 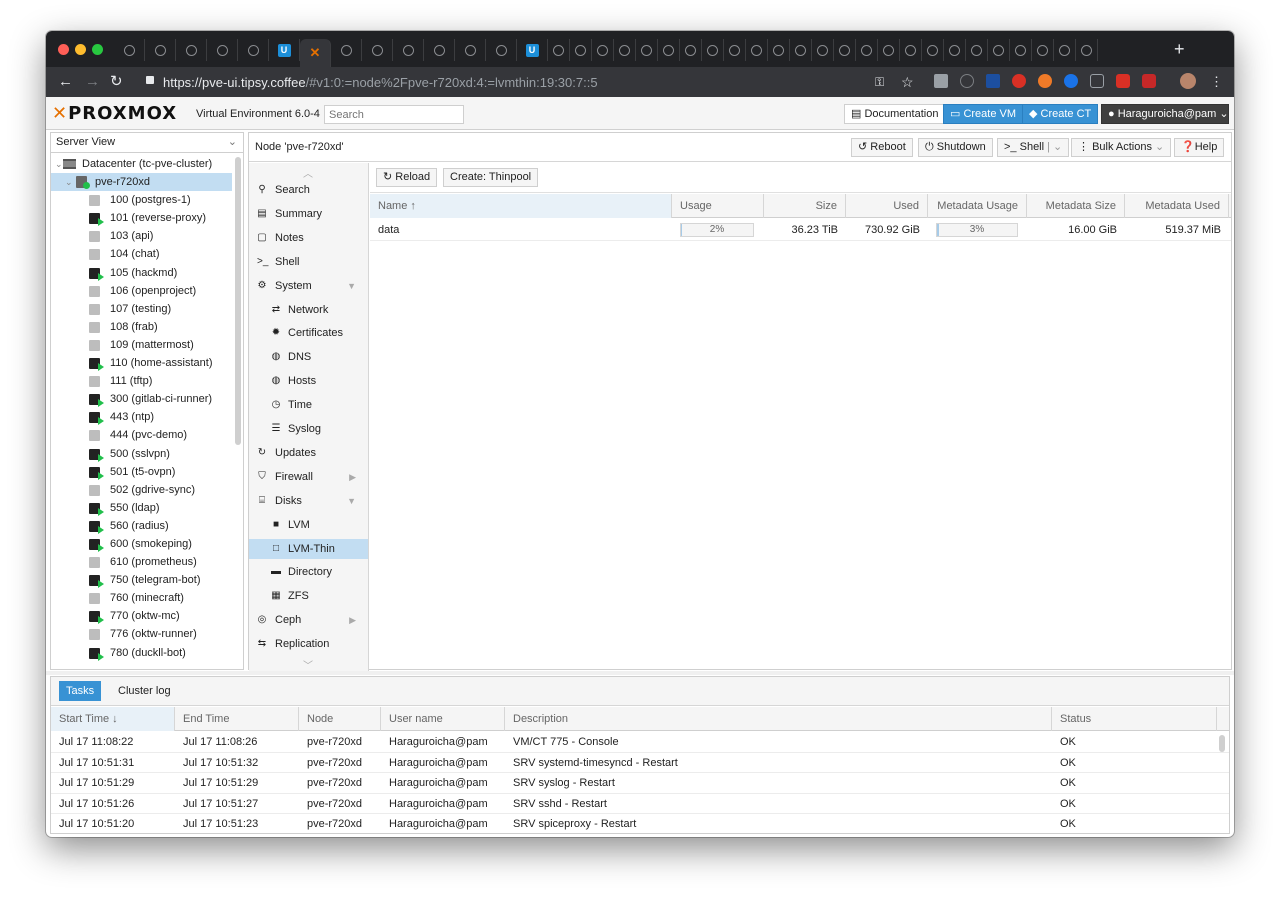 What do you see at coordinates (308, 572) in the screenshot?
I see `nav-item-directory: ▬ Directory` at bounding box center [308, 572].